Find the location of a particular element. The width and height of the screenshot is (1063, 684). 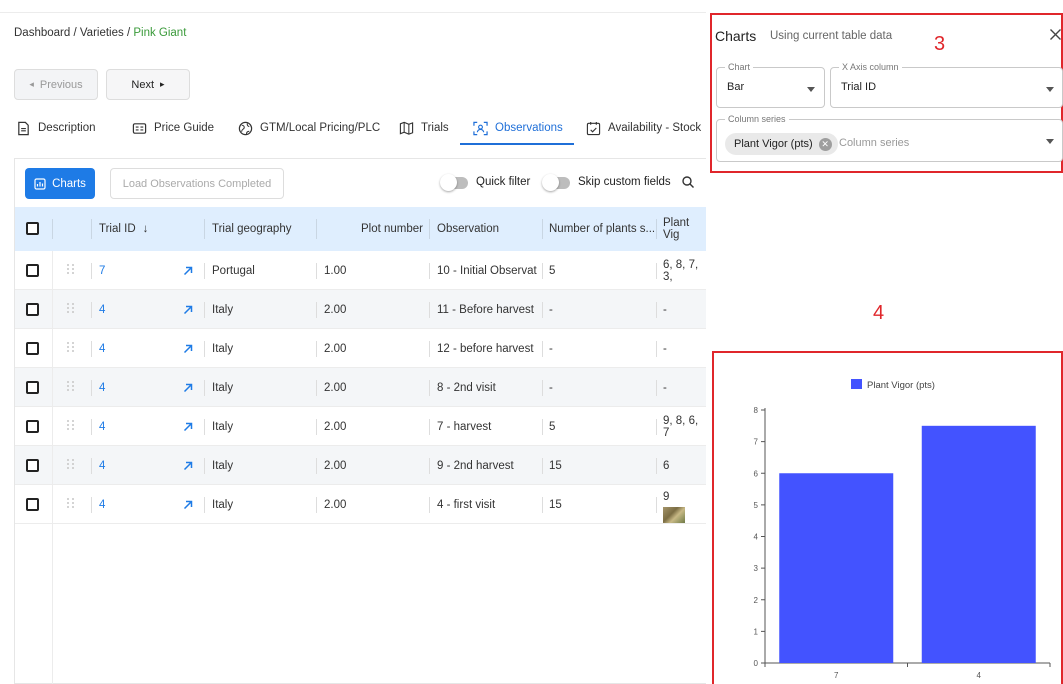

remove-chip-icon: ✕ is located at coordinates (825, 144).